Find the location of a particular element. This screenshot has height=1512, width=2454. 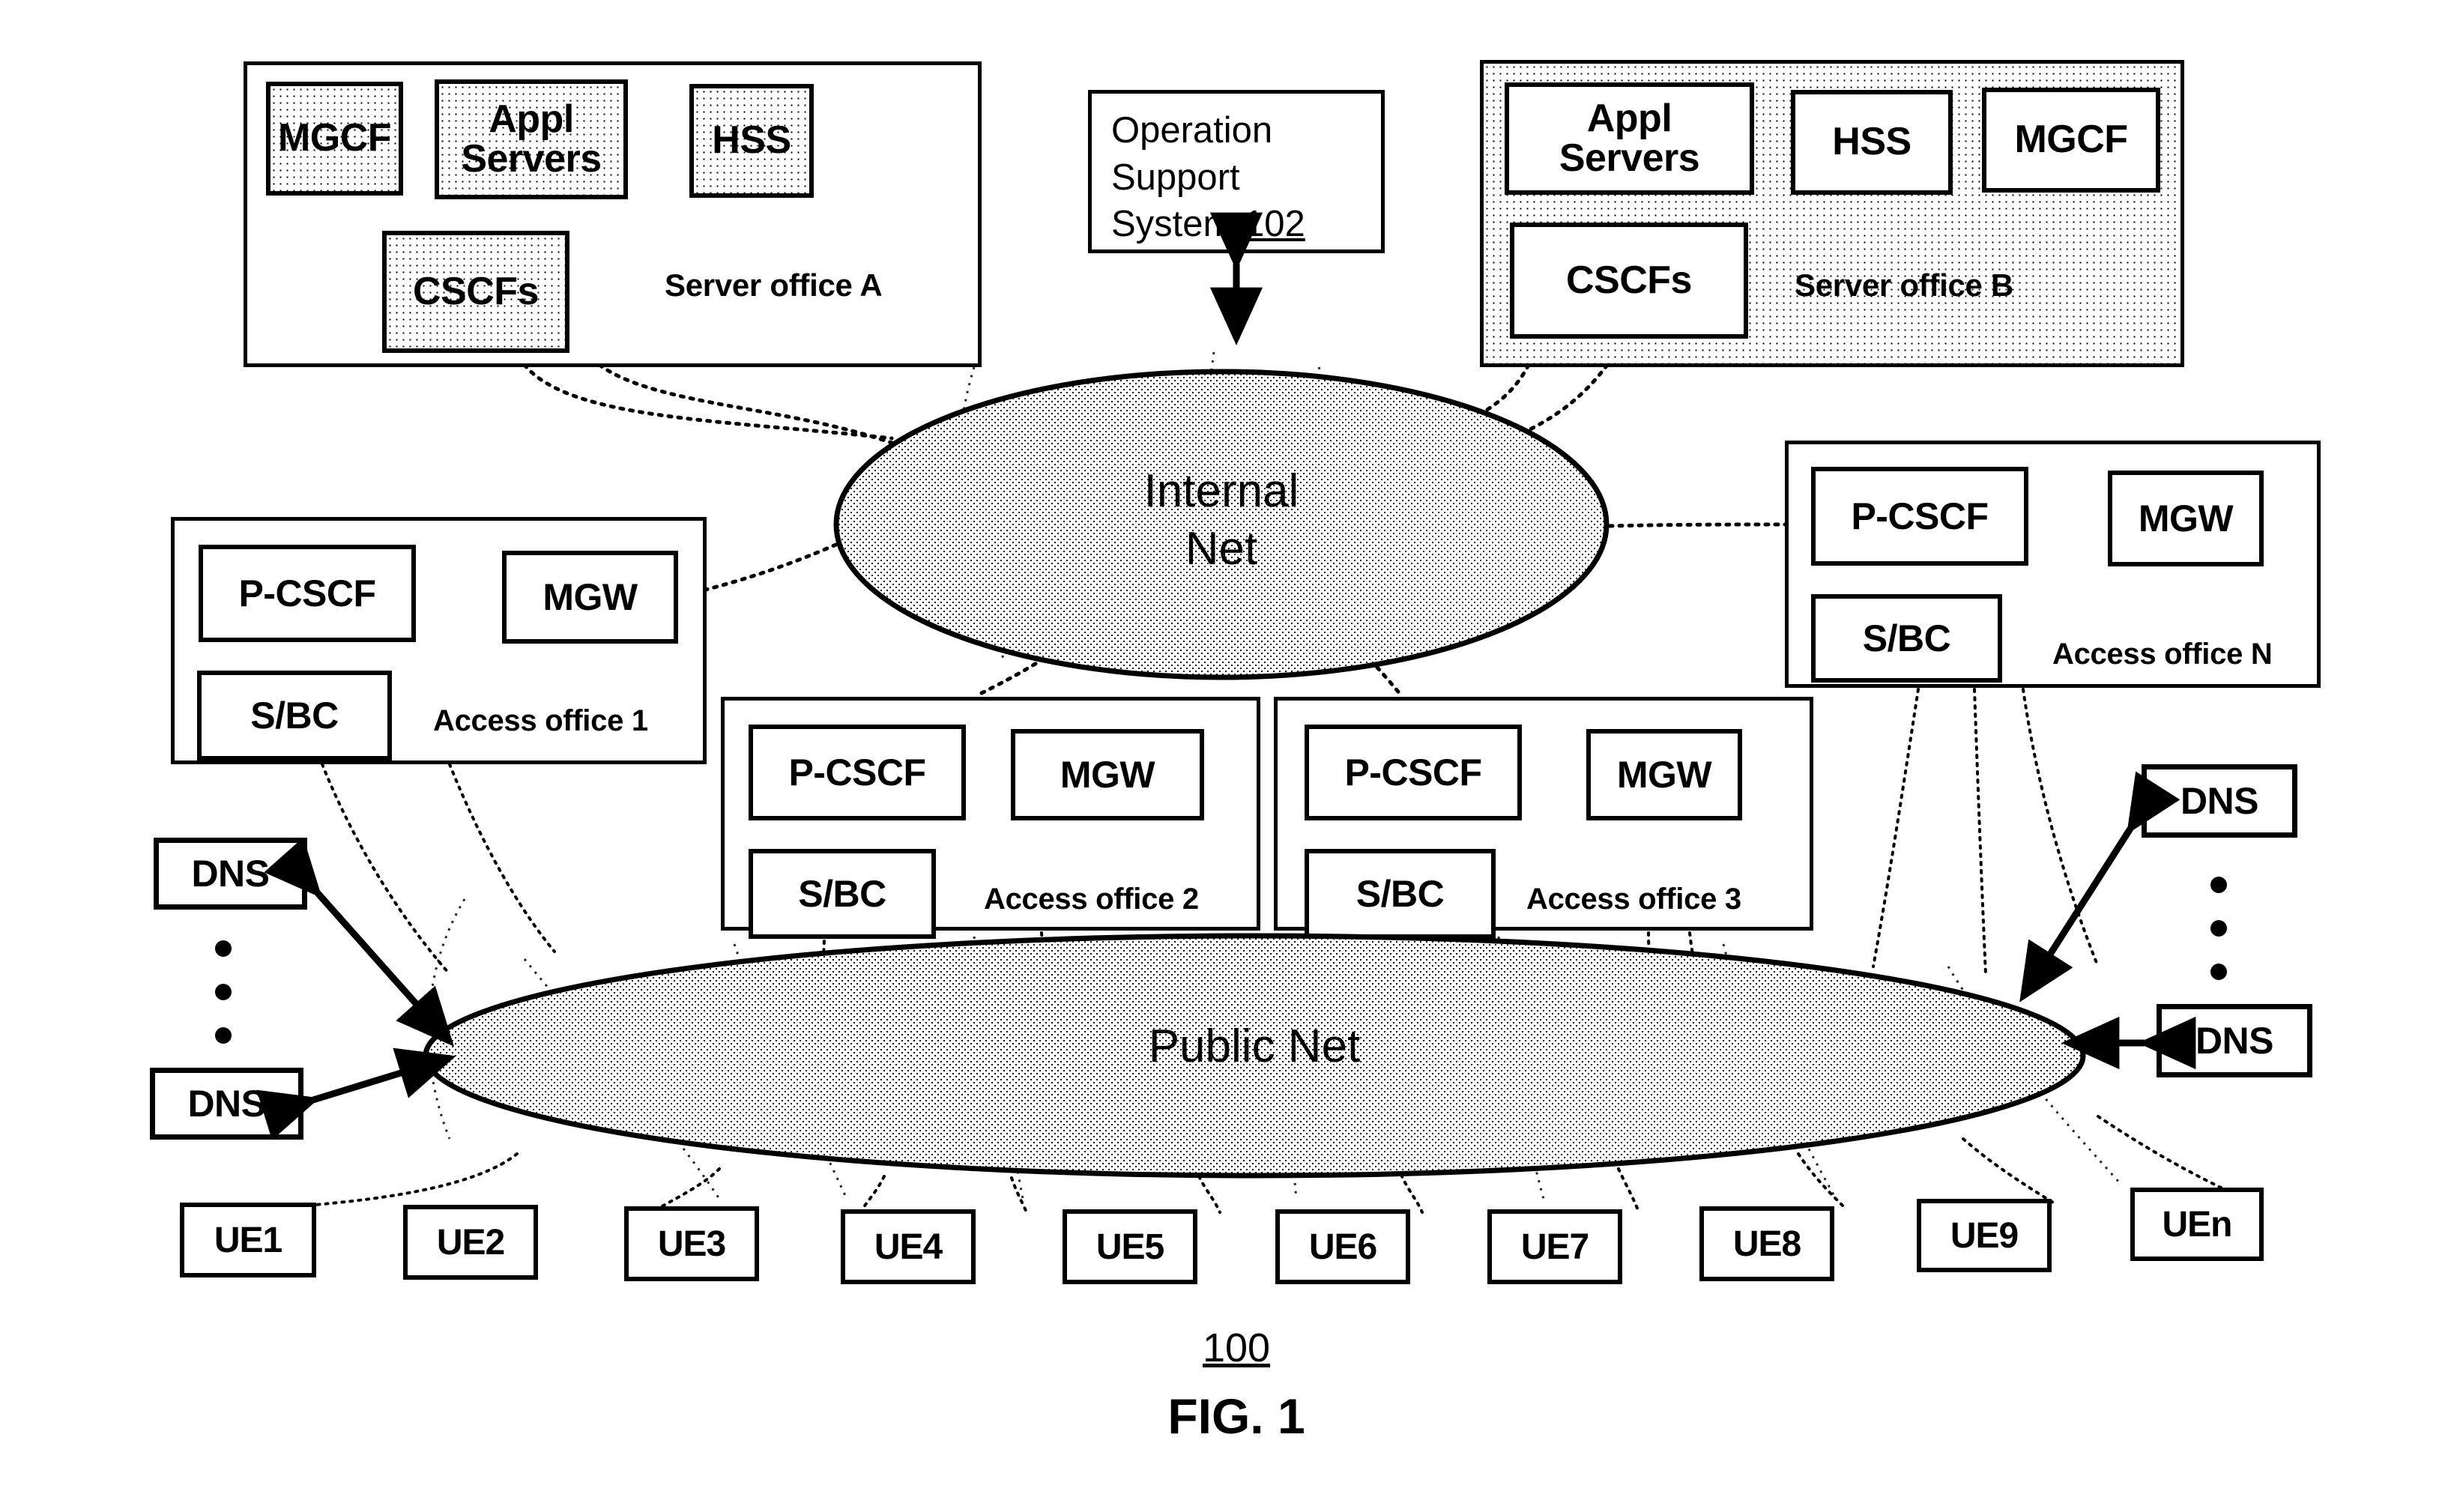

node-mgw-2: MGW is located at coordinates (1107, 774).